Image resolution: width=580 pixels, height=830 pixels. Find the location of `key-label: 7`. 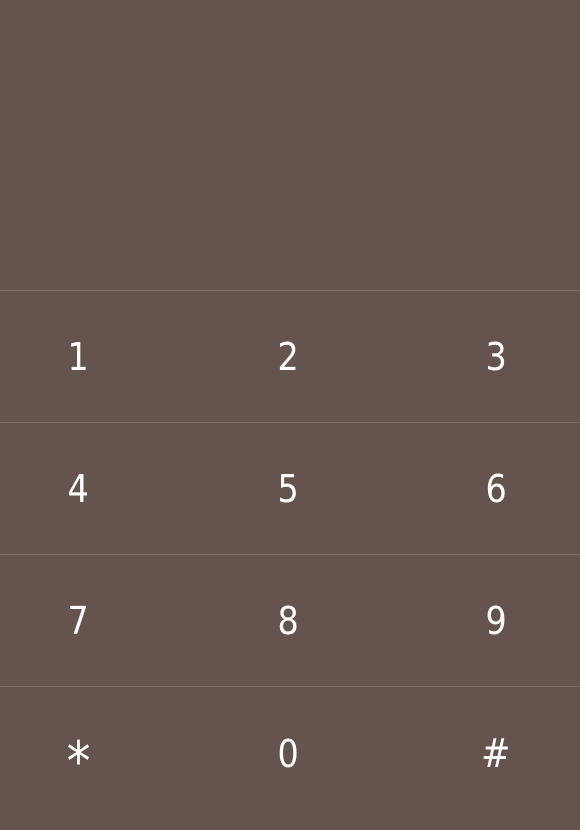

key-label: 7 is located at coordinates (78, 620).